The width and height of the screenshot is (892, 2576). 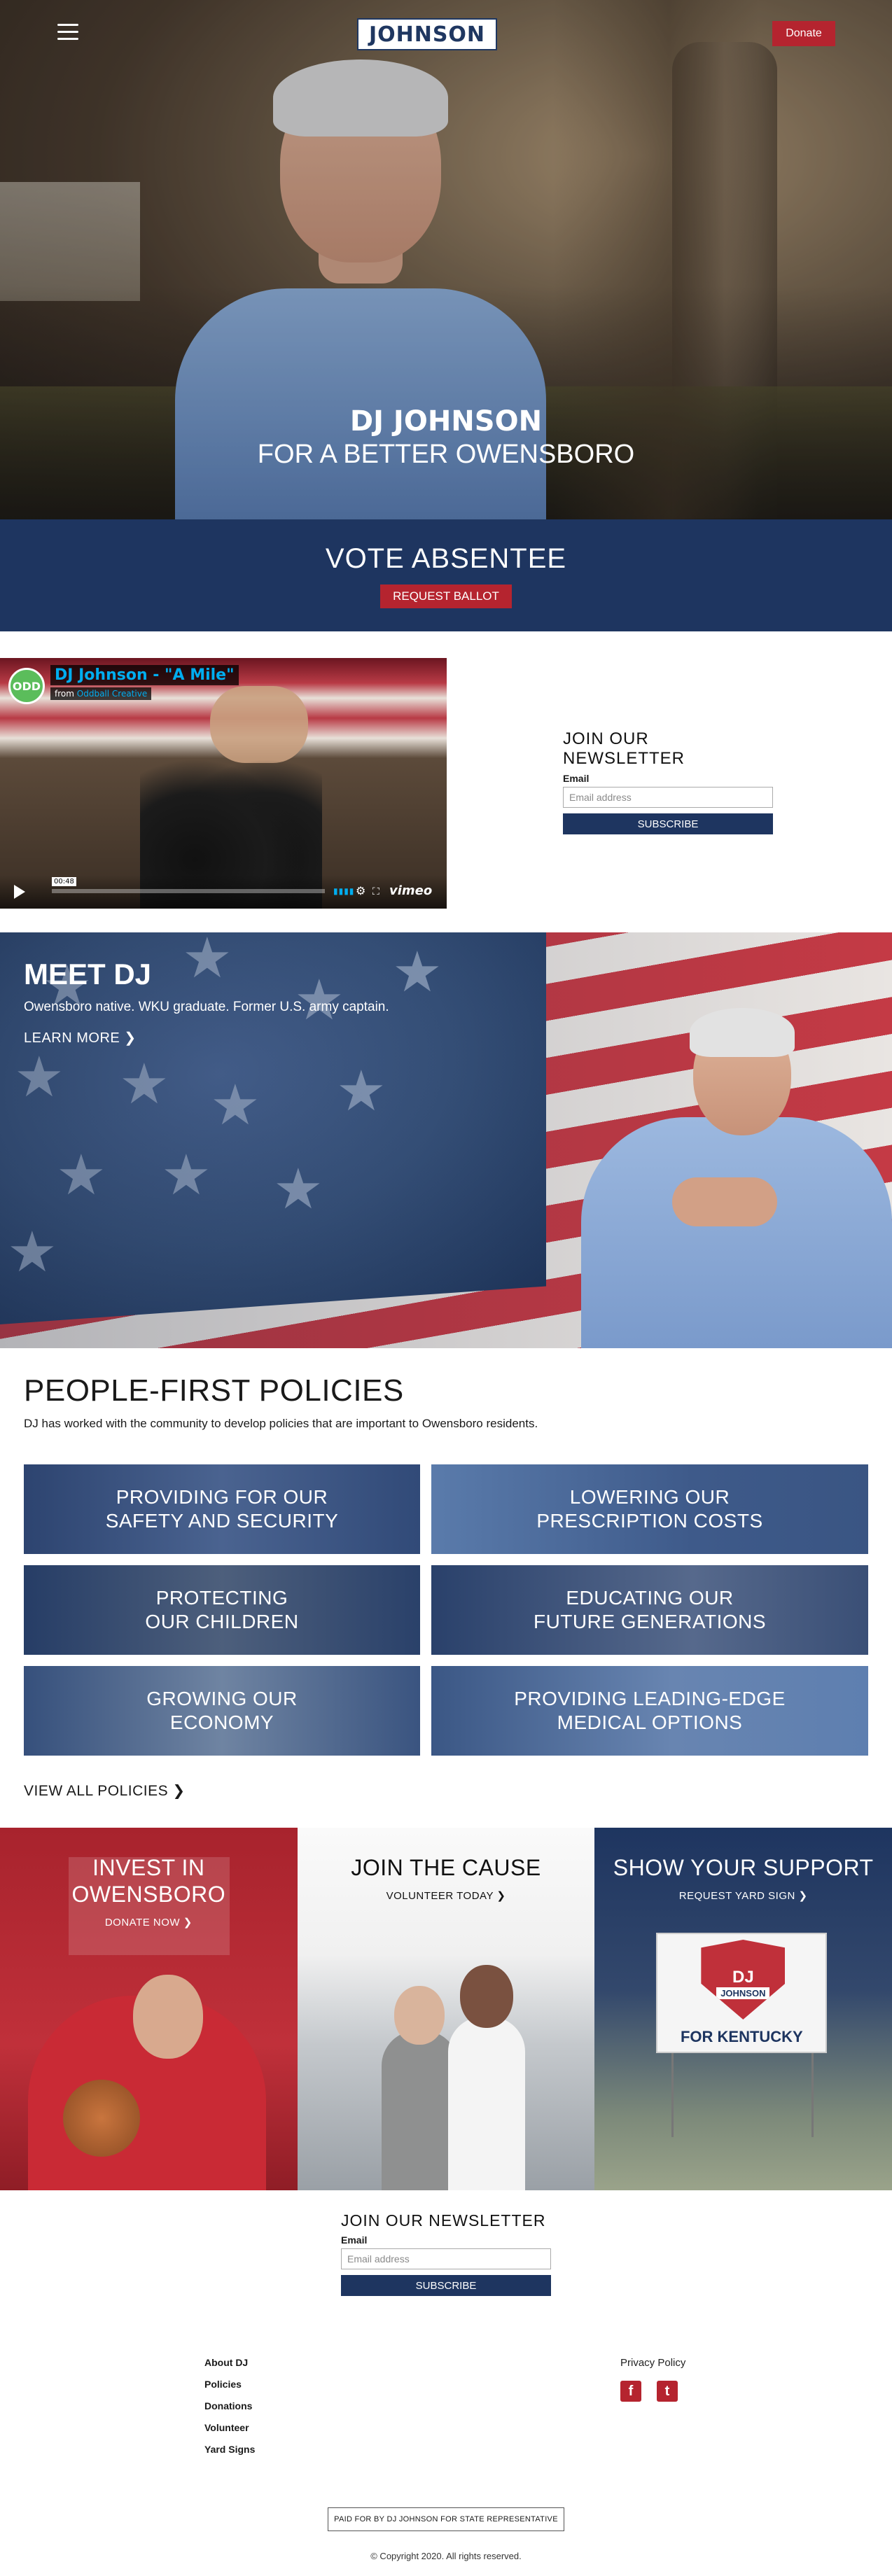 What do you see at coordinates (88, 974) in the screenshot?
I see `meet-title: MEET DJ` at bounding box center [88, 974].